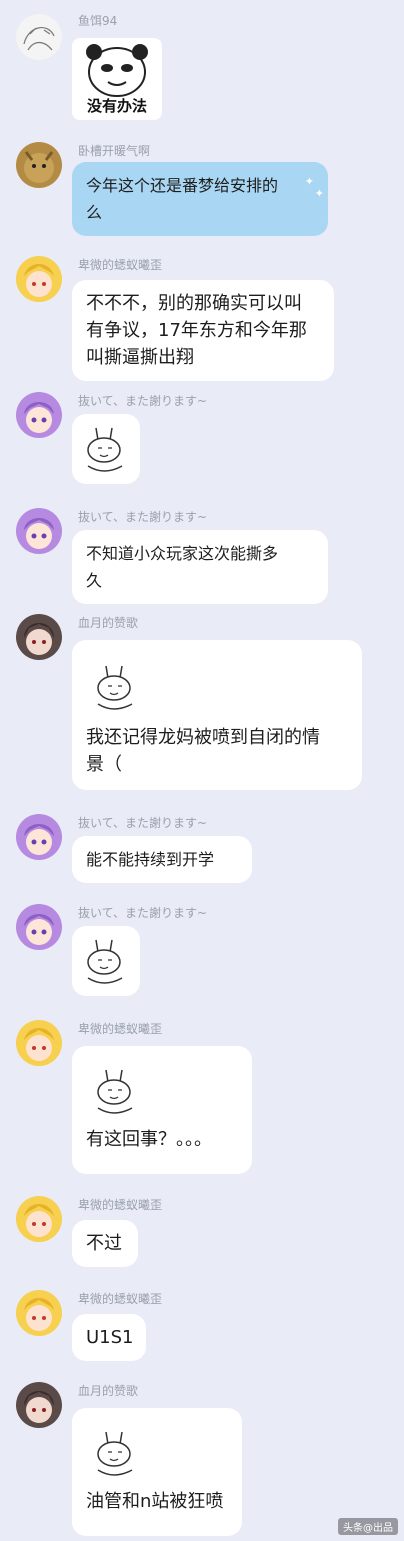 The height and width of the screenshot is (1541, 404). I want to click on sticker-caption: 没有办法, so click(116, 106).